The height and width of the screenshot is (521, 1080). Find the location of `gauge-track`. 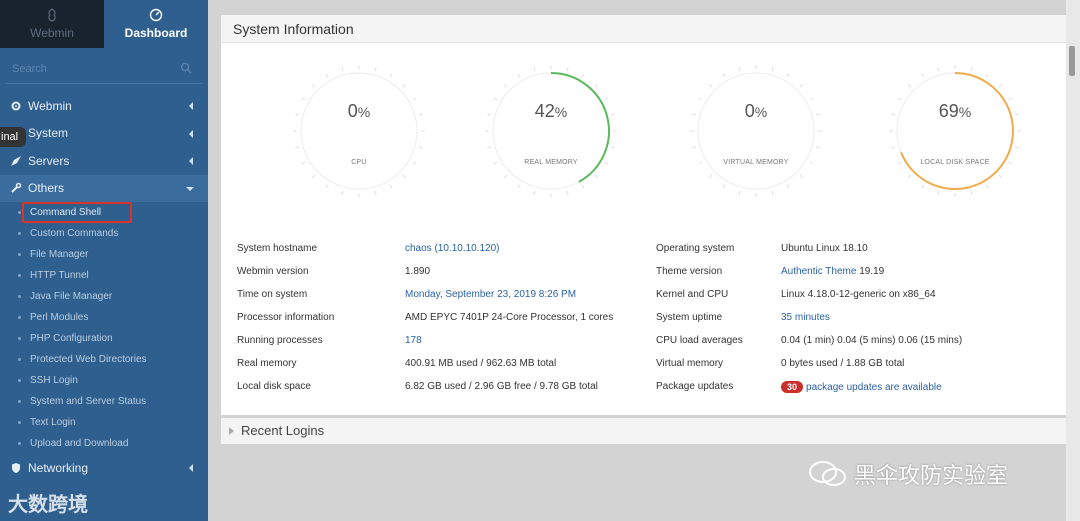

gauge-track is located at coordinates (359, 131).